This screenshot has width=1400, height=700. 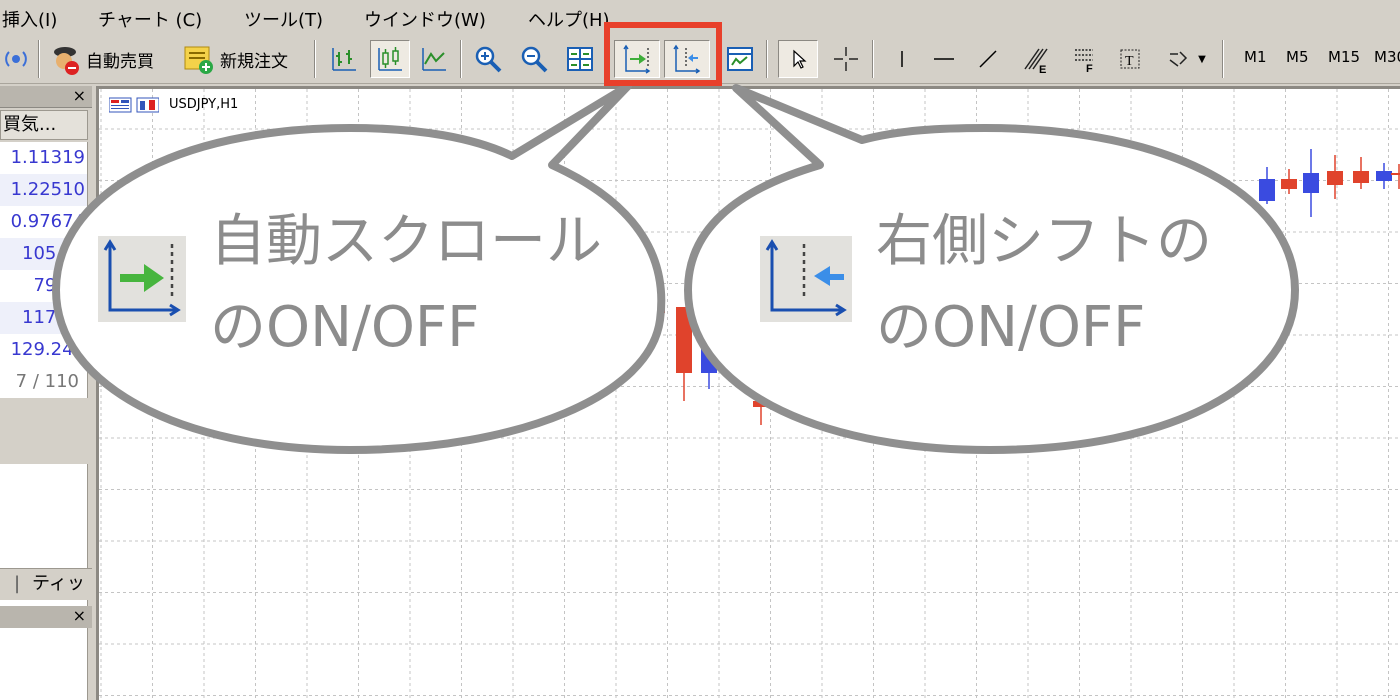 I want to click on chart-shift-large-icon, so click(x=806, y=279).